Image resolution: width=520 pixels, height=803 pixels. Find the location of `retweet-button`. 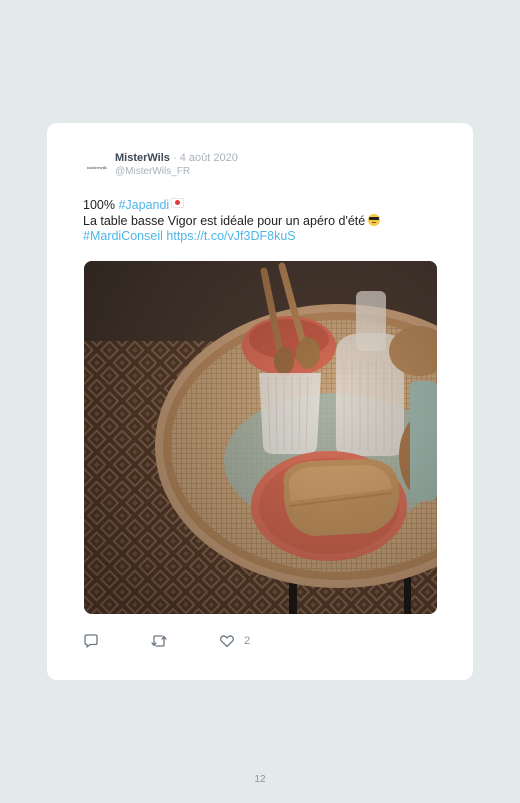

retweet-button is located at coordinates (159, 641).